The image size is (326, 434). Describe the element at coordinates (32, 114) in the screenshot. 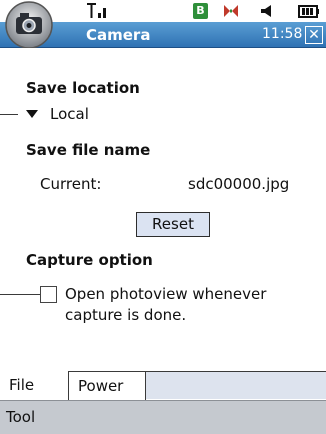

I see `dropdown-arrow-icon` at that location.